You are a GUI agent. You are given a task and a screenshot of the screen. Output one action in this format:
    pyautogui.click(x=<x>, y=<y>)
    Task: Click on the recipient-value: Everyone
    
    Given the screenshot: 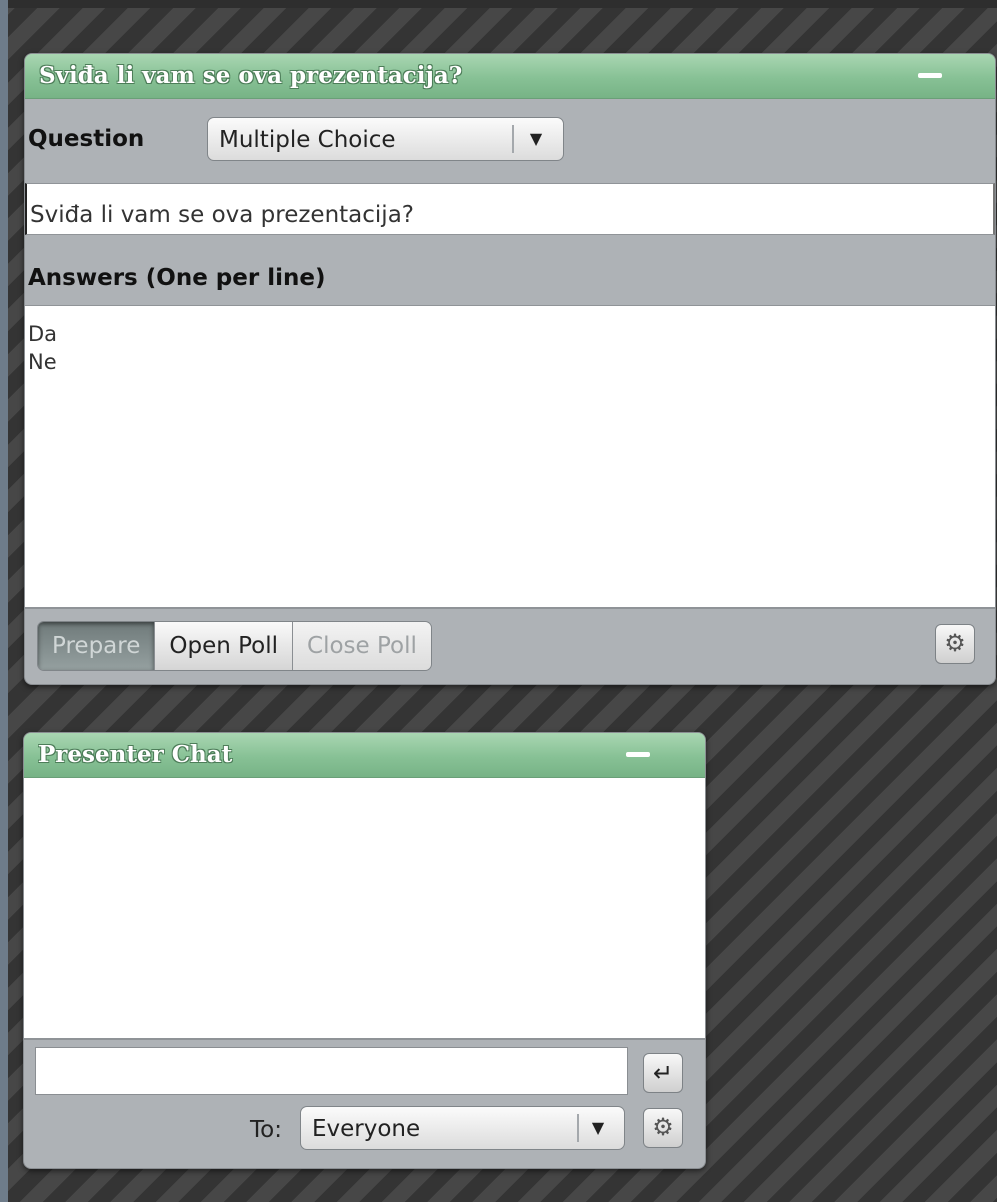 What is the action you would take?
    pyautogui.click(x=366, y=1129)
    